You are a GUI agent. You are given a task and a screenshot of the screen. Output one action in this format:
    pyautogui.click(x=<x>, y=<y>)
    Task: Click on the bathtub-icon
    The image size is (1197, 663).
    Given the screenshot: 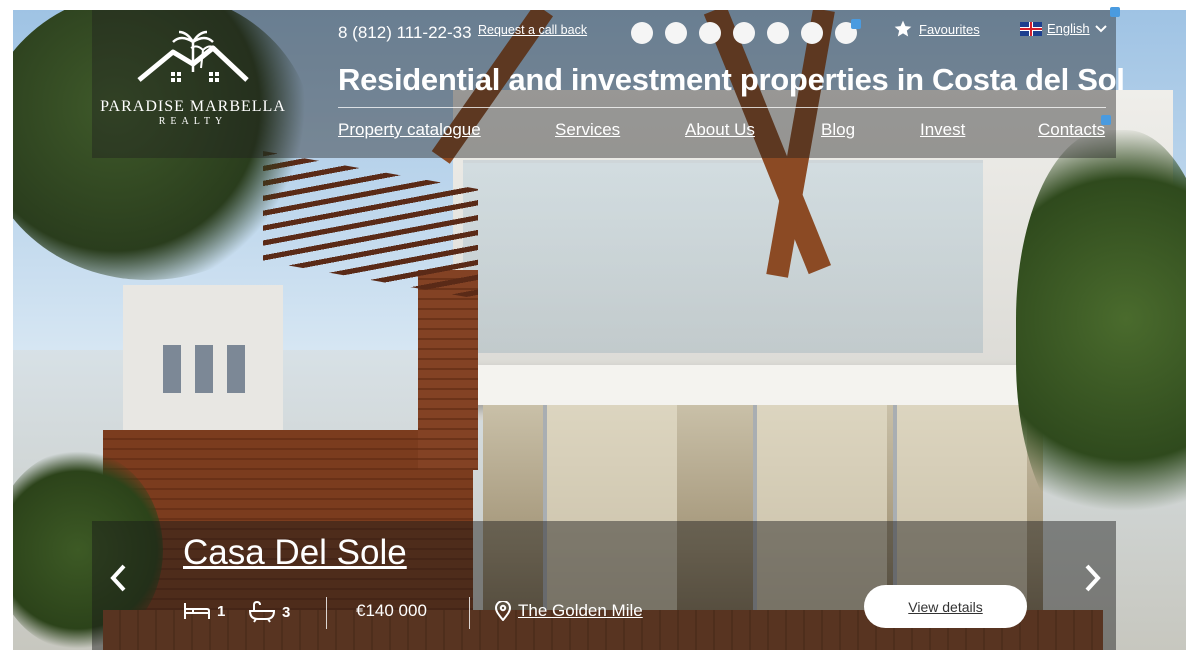 What is the action you would take?
    pyautogui.click(x=262, y=612)
    